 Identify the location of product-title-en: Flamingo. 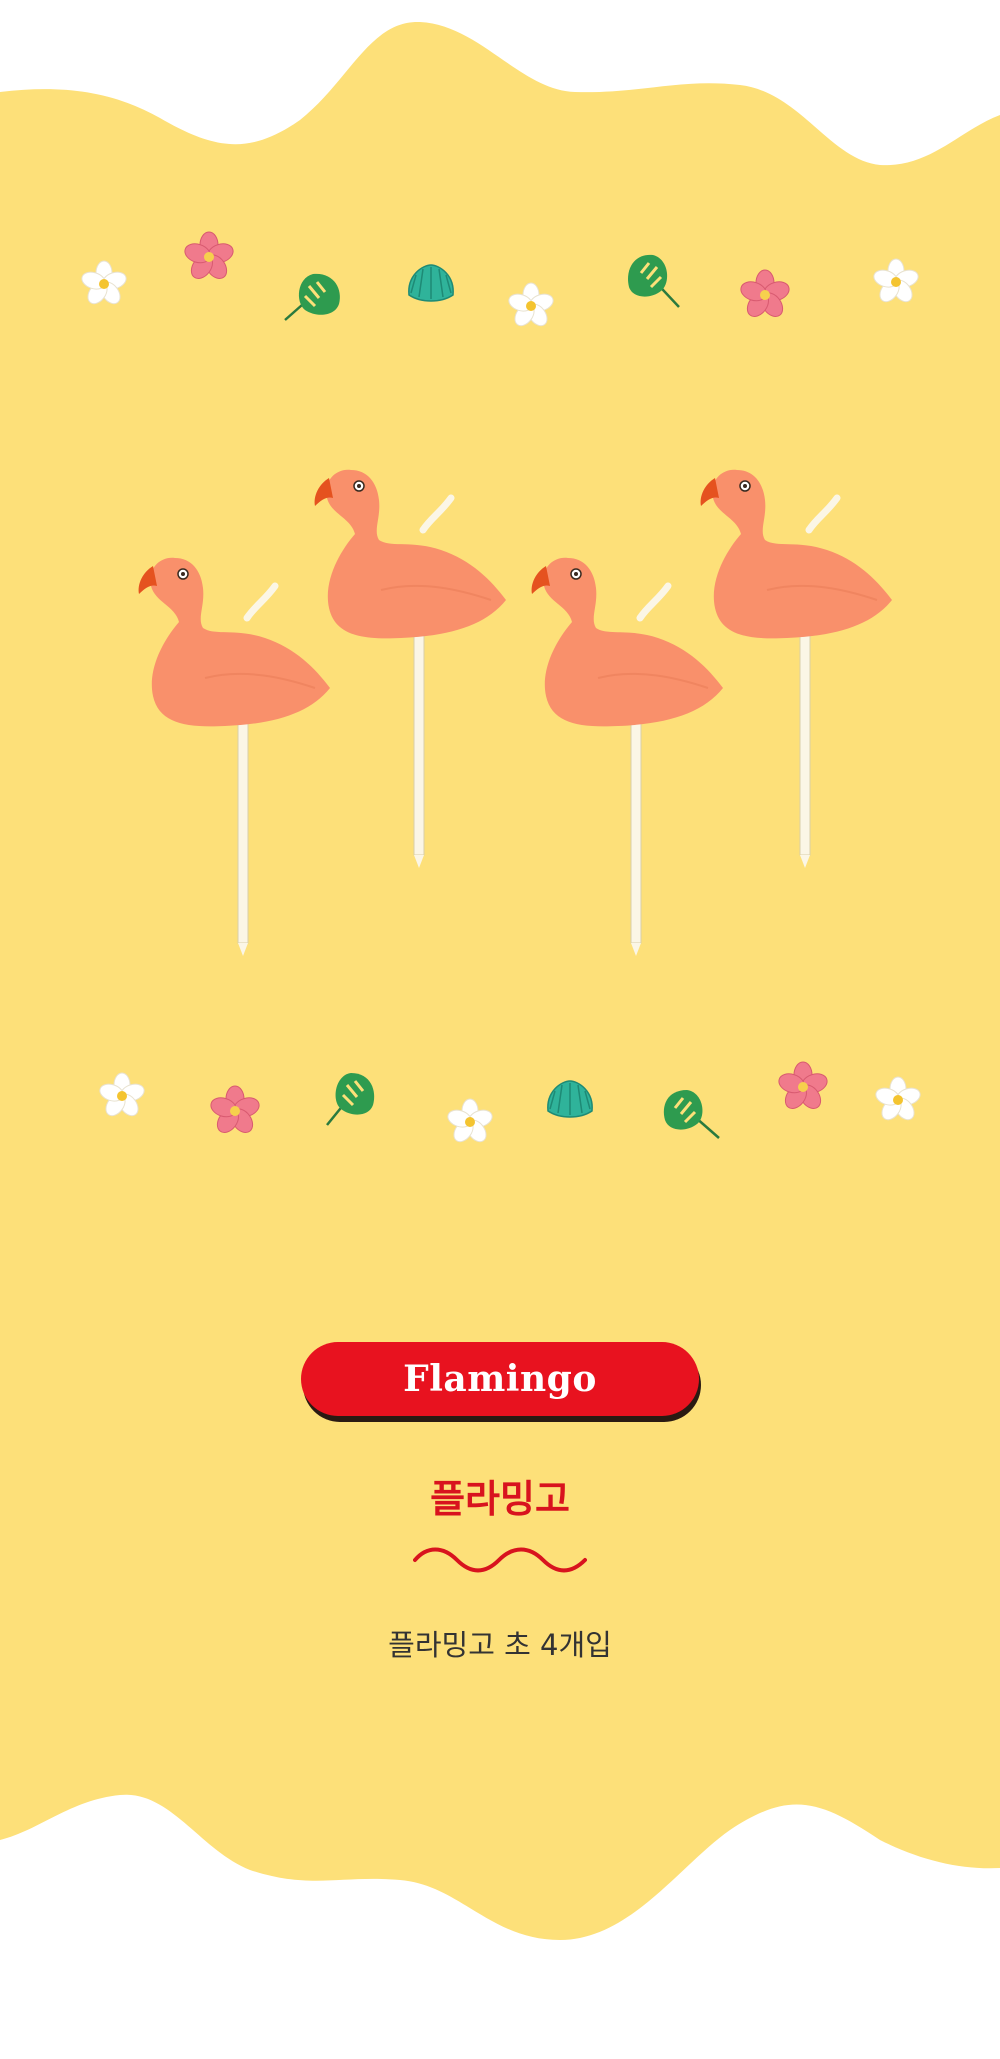
(500, 1379).